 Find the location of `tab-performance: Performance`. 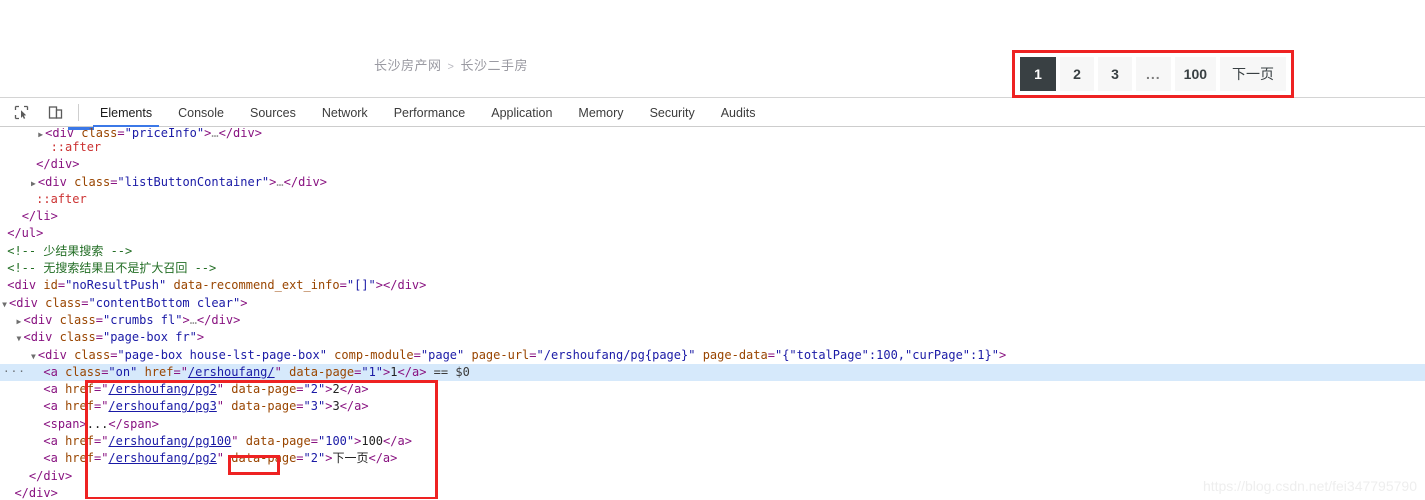

tab-performance: Performance is located at coordinates (430, 113).